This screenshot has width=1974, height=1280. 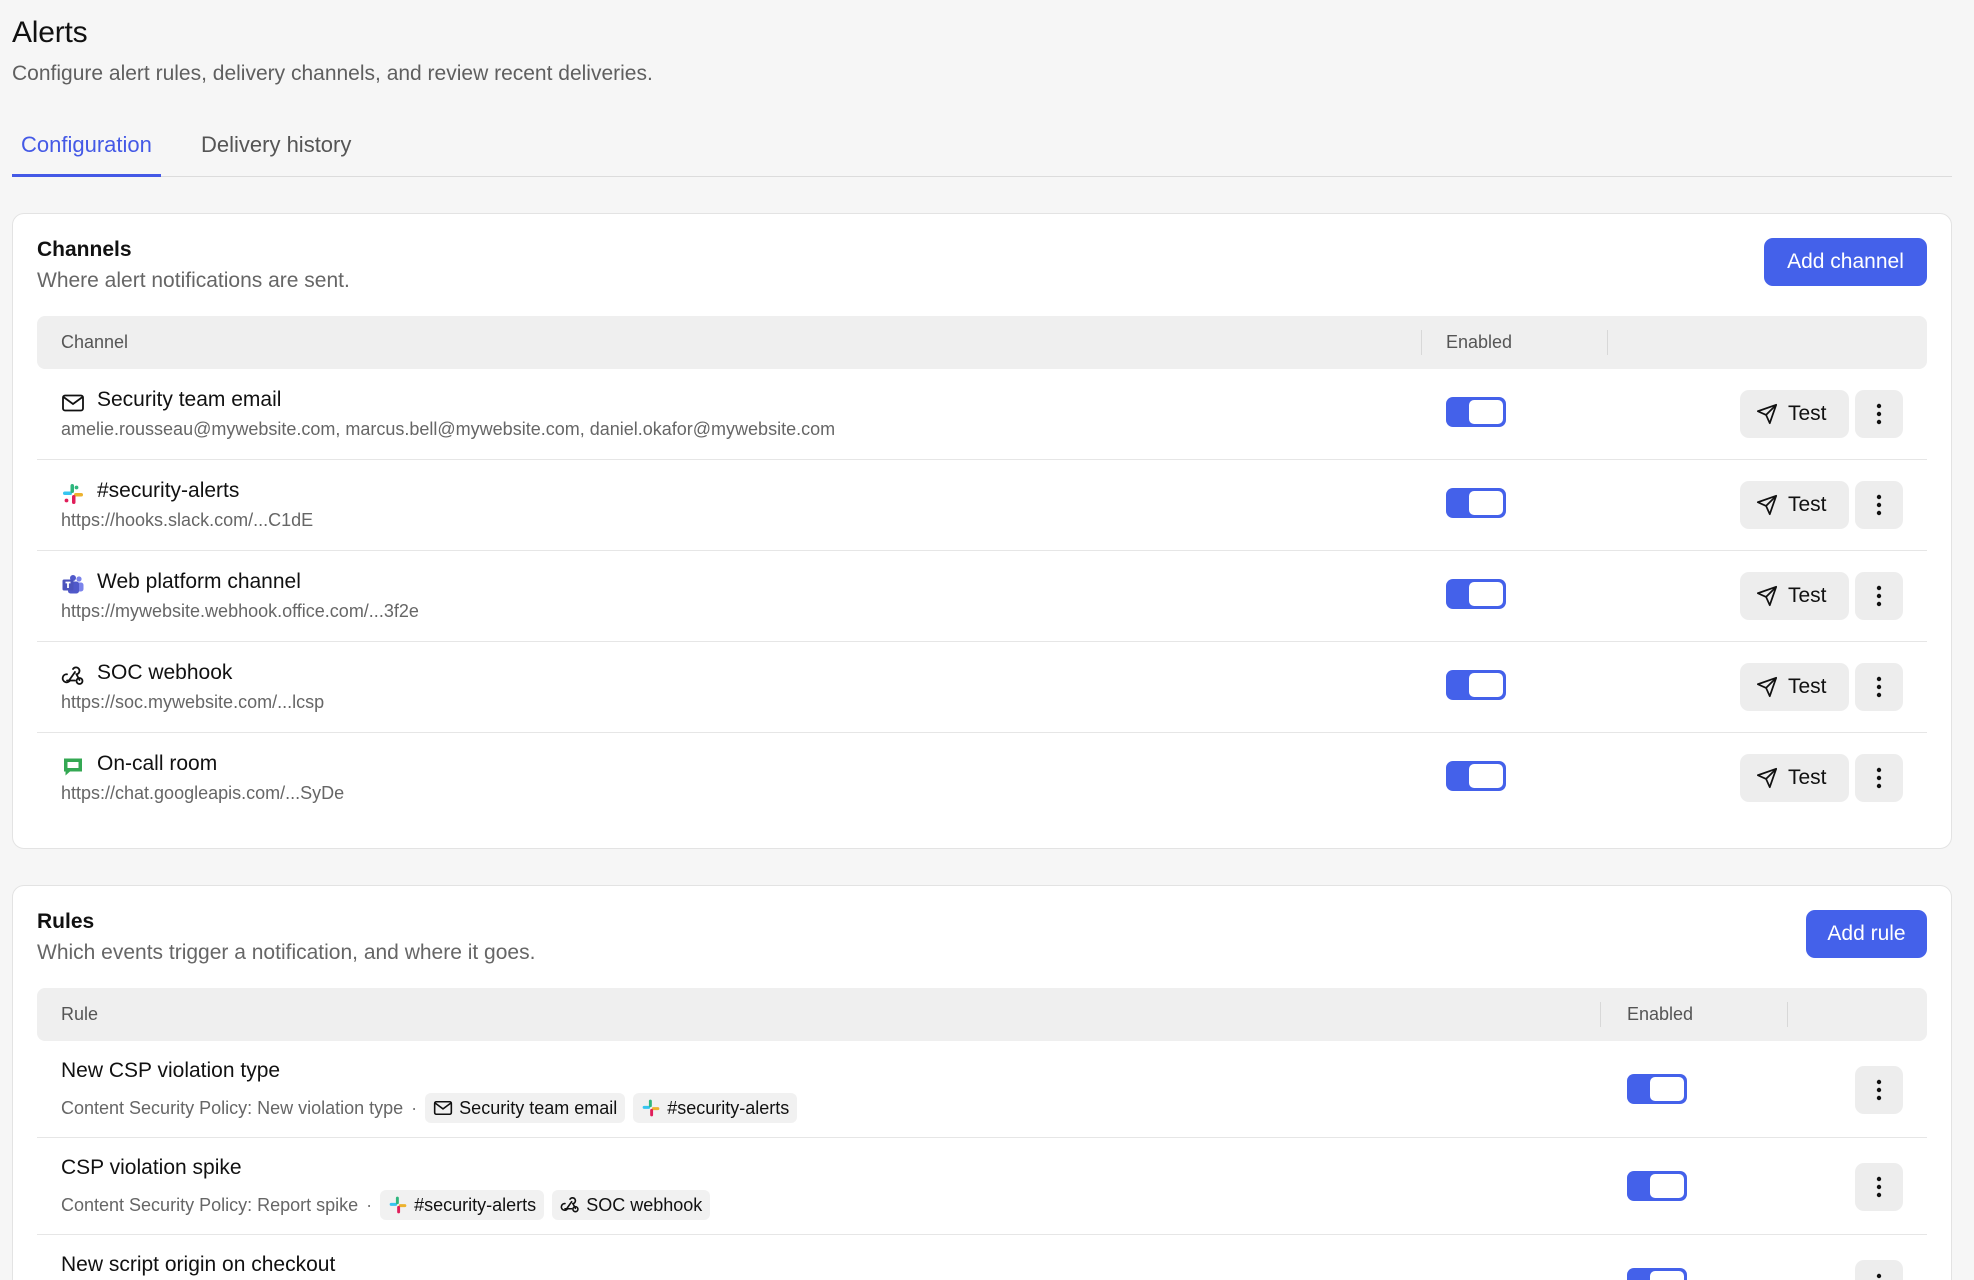 What do you see at coordinates (157, 763) in the screenshot?
I see `channel-name: On-call room` at bounding box center [157, 763].